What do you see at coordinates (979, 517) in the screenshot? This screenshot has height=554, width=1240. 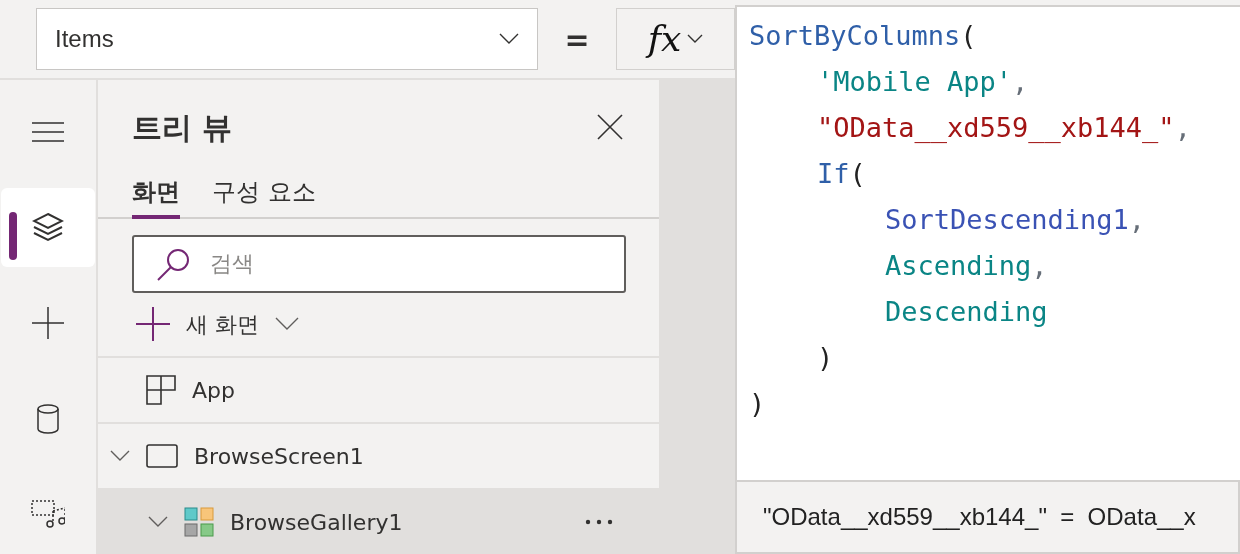 I see `result-text: "OData__xd559__xb144_" = OData__x` at bounding box center [979, 517].